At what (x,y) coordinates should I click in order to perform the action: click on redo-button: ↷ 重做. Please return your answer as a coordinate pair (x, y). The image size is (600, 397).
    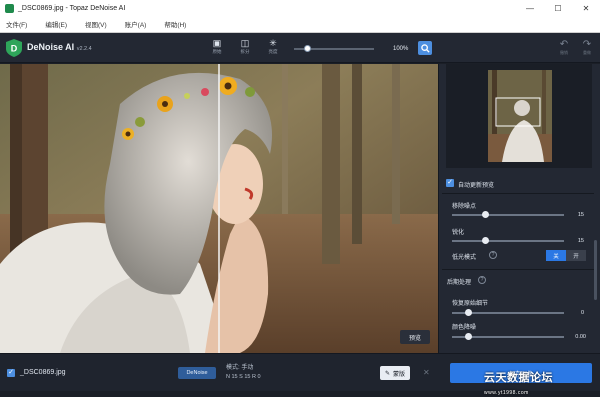
    Looking at the image, I should click on (587, 47).